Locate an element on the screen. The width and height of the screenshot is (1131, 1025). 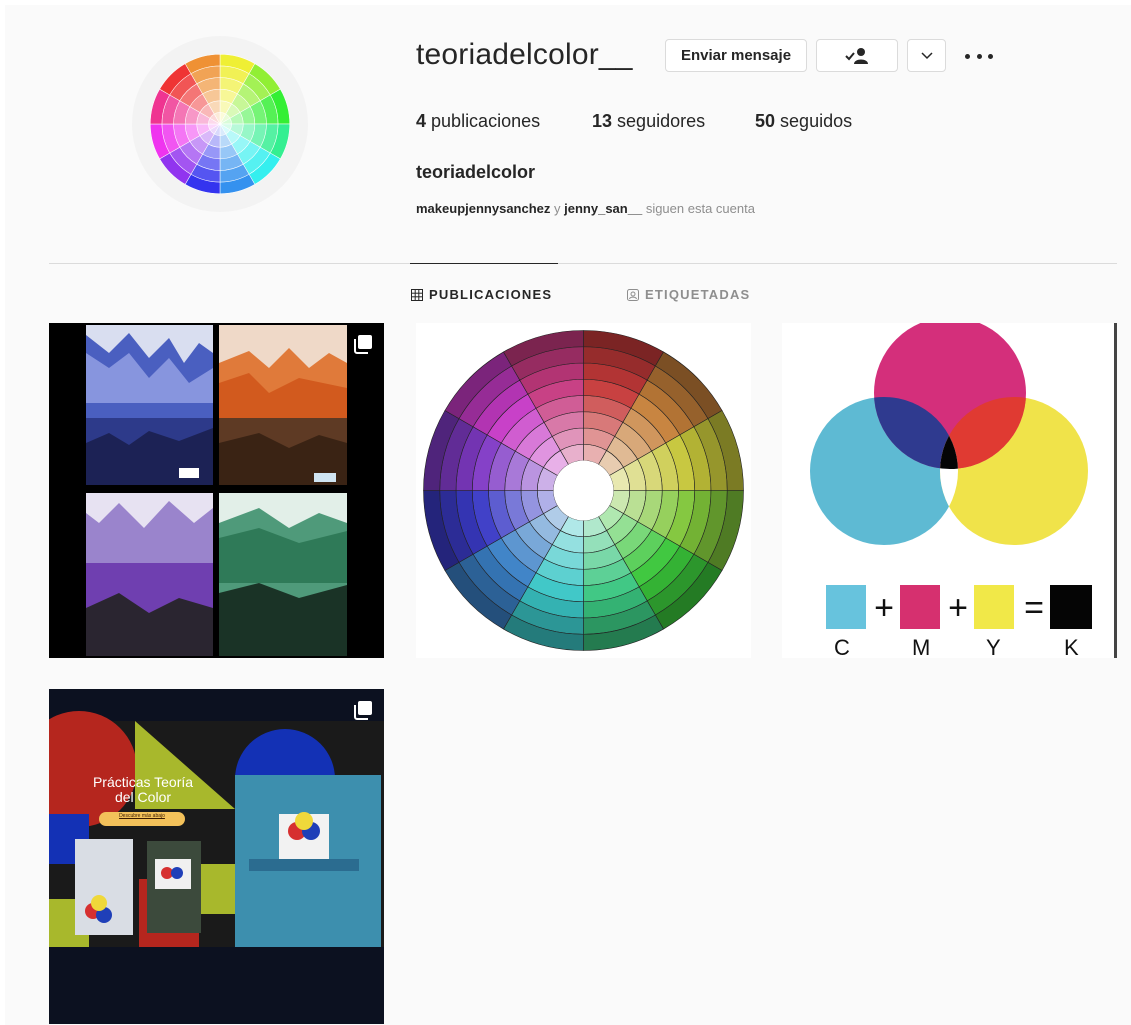
followed-by-user-2: jenny_san__ is located at coordinates (603, 208).